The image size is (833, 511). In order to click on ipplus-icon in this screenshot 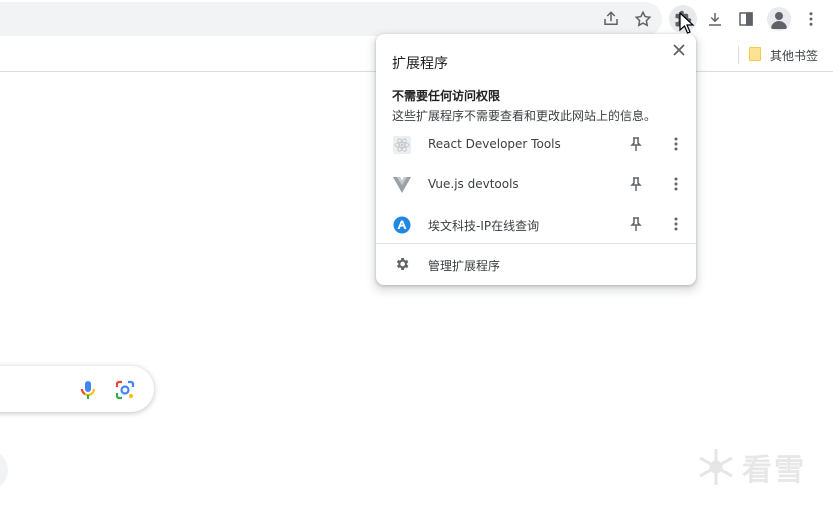, I will do `click(402, 225)`.